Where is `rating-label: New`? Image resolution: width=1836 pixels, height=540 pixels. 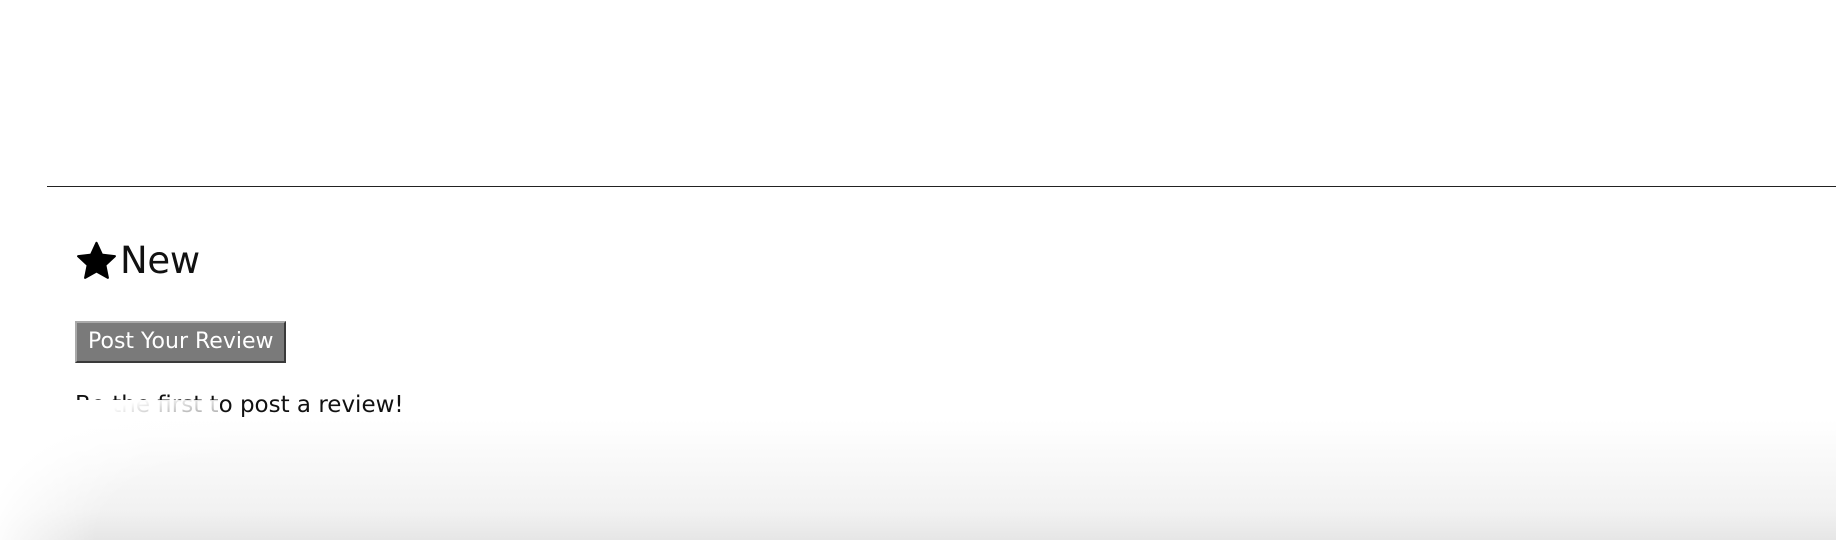 rating-label: New is located at coordinates (160, 260).